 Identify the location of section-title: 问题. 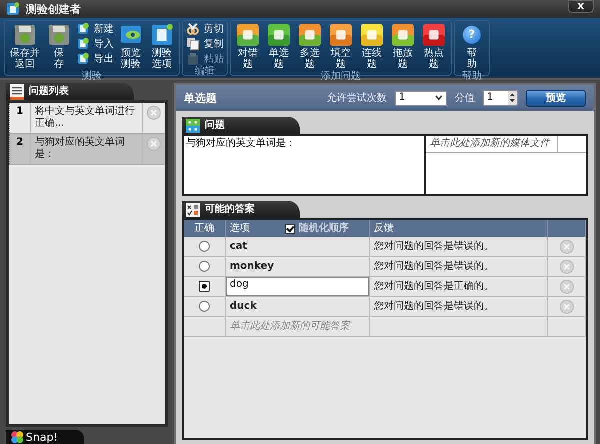
(215, 126).